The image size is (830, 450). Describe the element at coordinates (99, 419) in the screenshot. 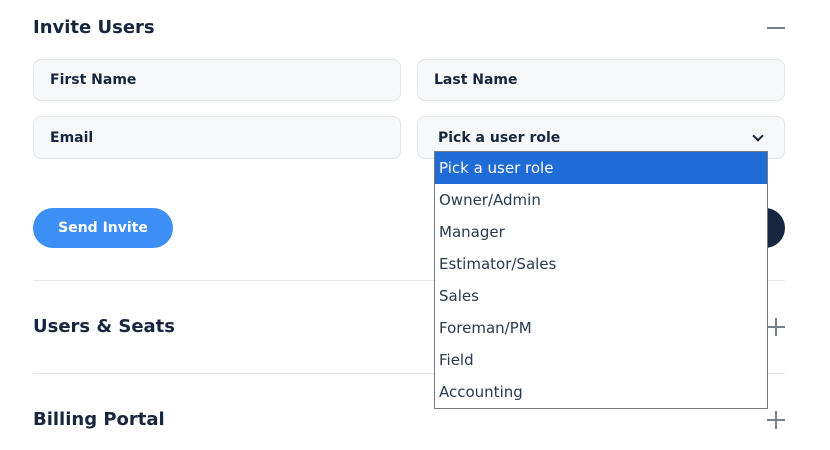

I see `billing-portal-title: Billing Portal` at that location.